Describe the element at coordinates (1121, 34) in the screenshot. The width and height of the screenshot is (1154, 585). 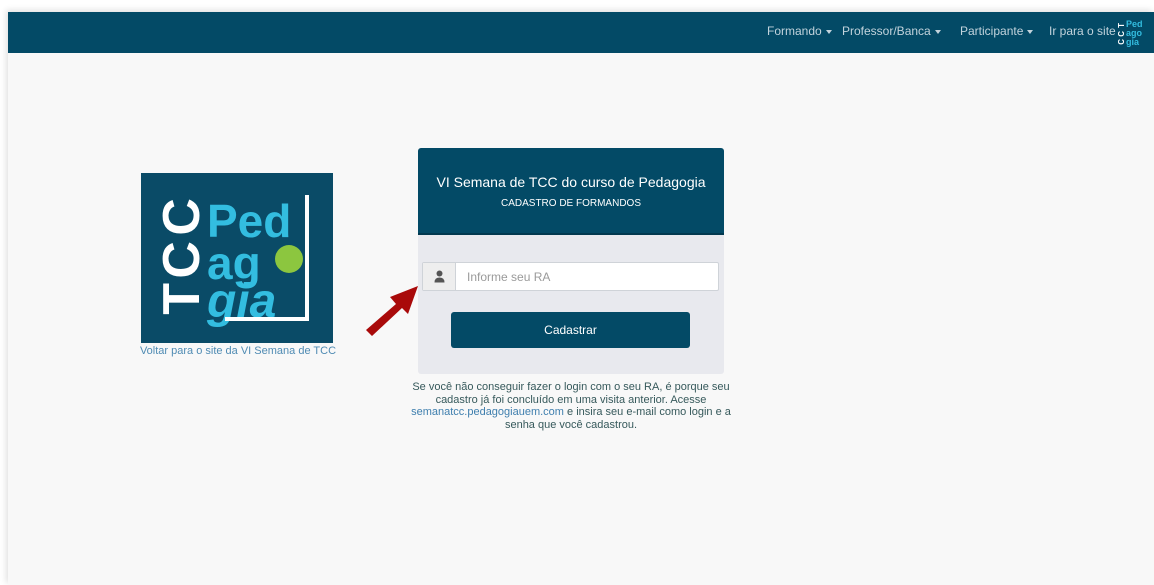
I see `nav-logo-c1: C` at that location.